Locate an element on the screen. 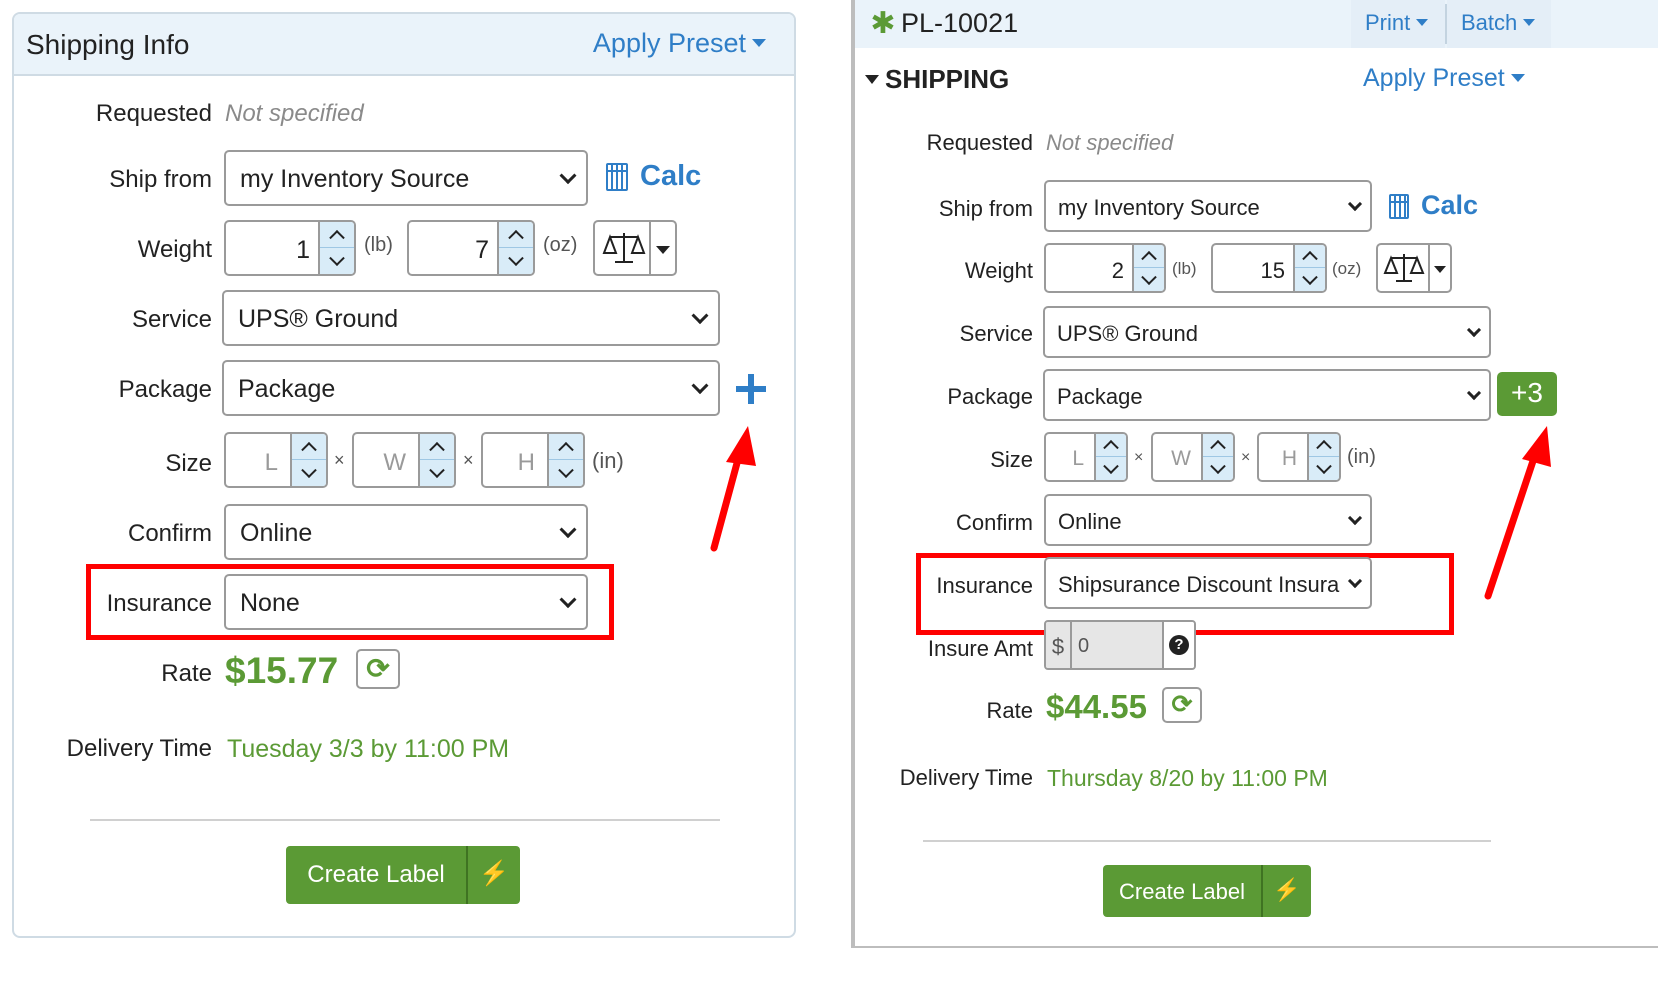 The width and height of the screenshot is (1658, 1002). currency-symbol: $ is located at coordinates (1059, 645).